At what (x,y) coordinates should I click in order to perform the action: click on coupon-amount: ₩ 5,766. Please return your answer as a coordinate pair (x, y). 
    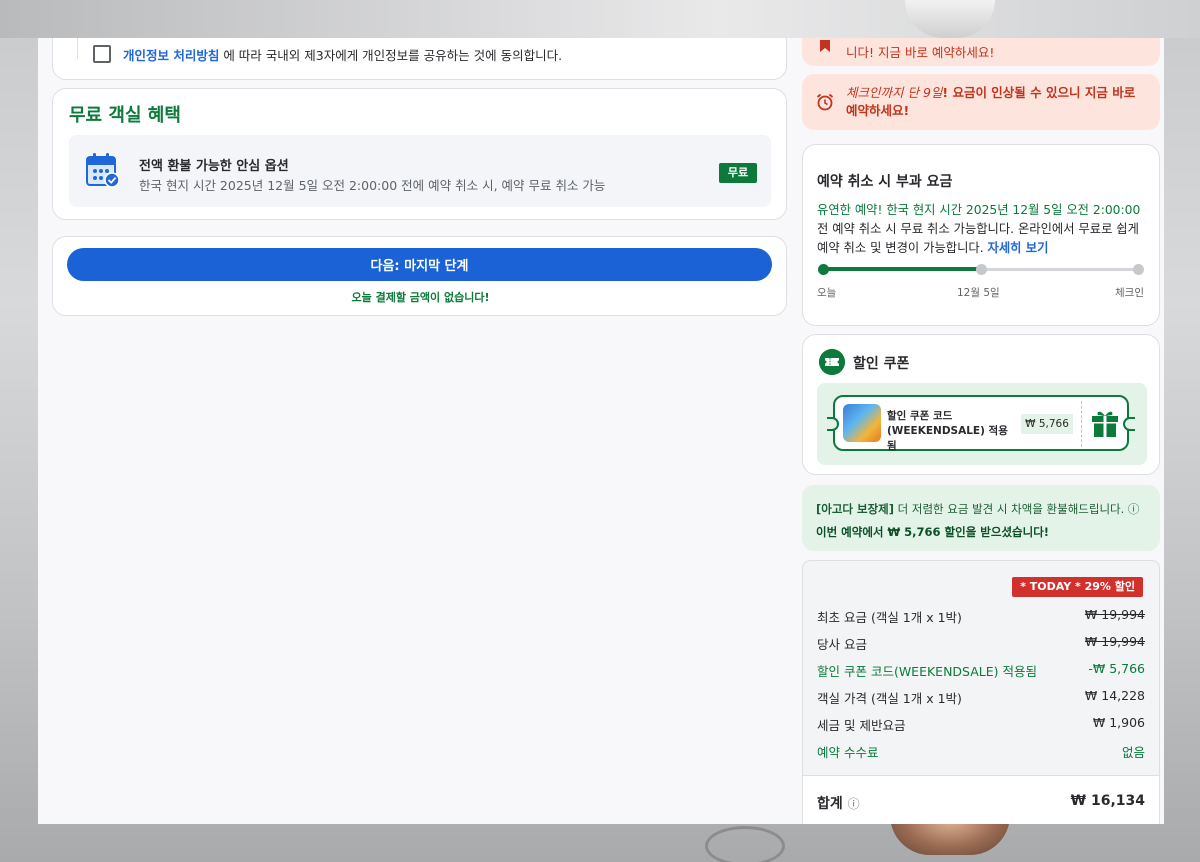
    Looking at the image, I should click on (1047, 424).